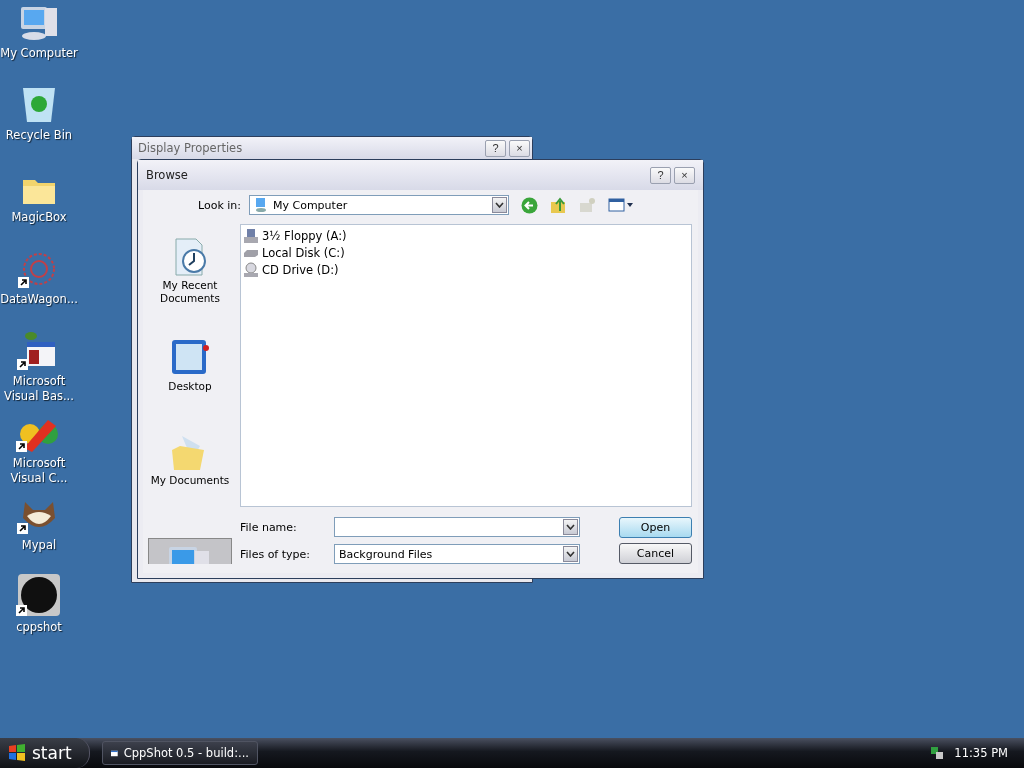 The width and height of the screenshot is (1024, 768). I want to click on camera-lens-icon, so click(39, 595).